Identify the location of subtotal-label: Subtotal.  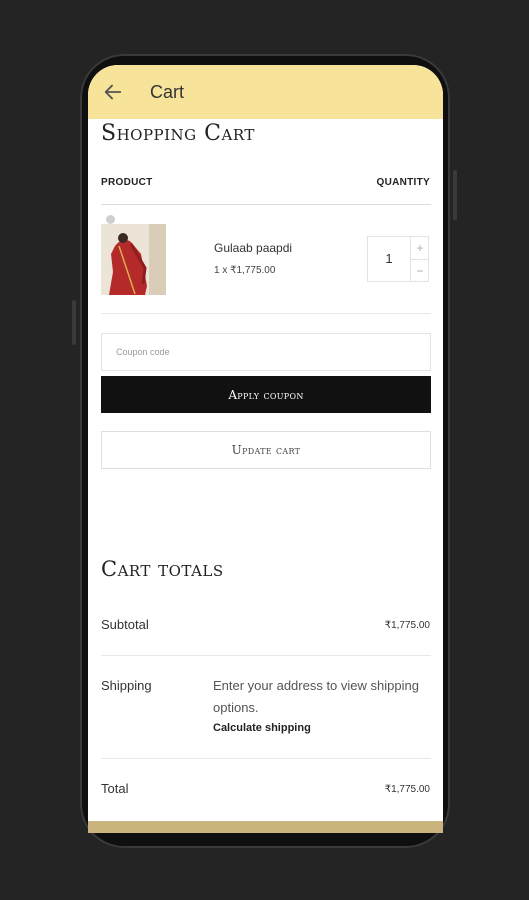
(125, 624).